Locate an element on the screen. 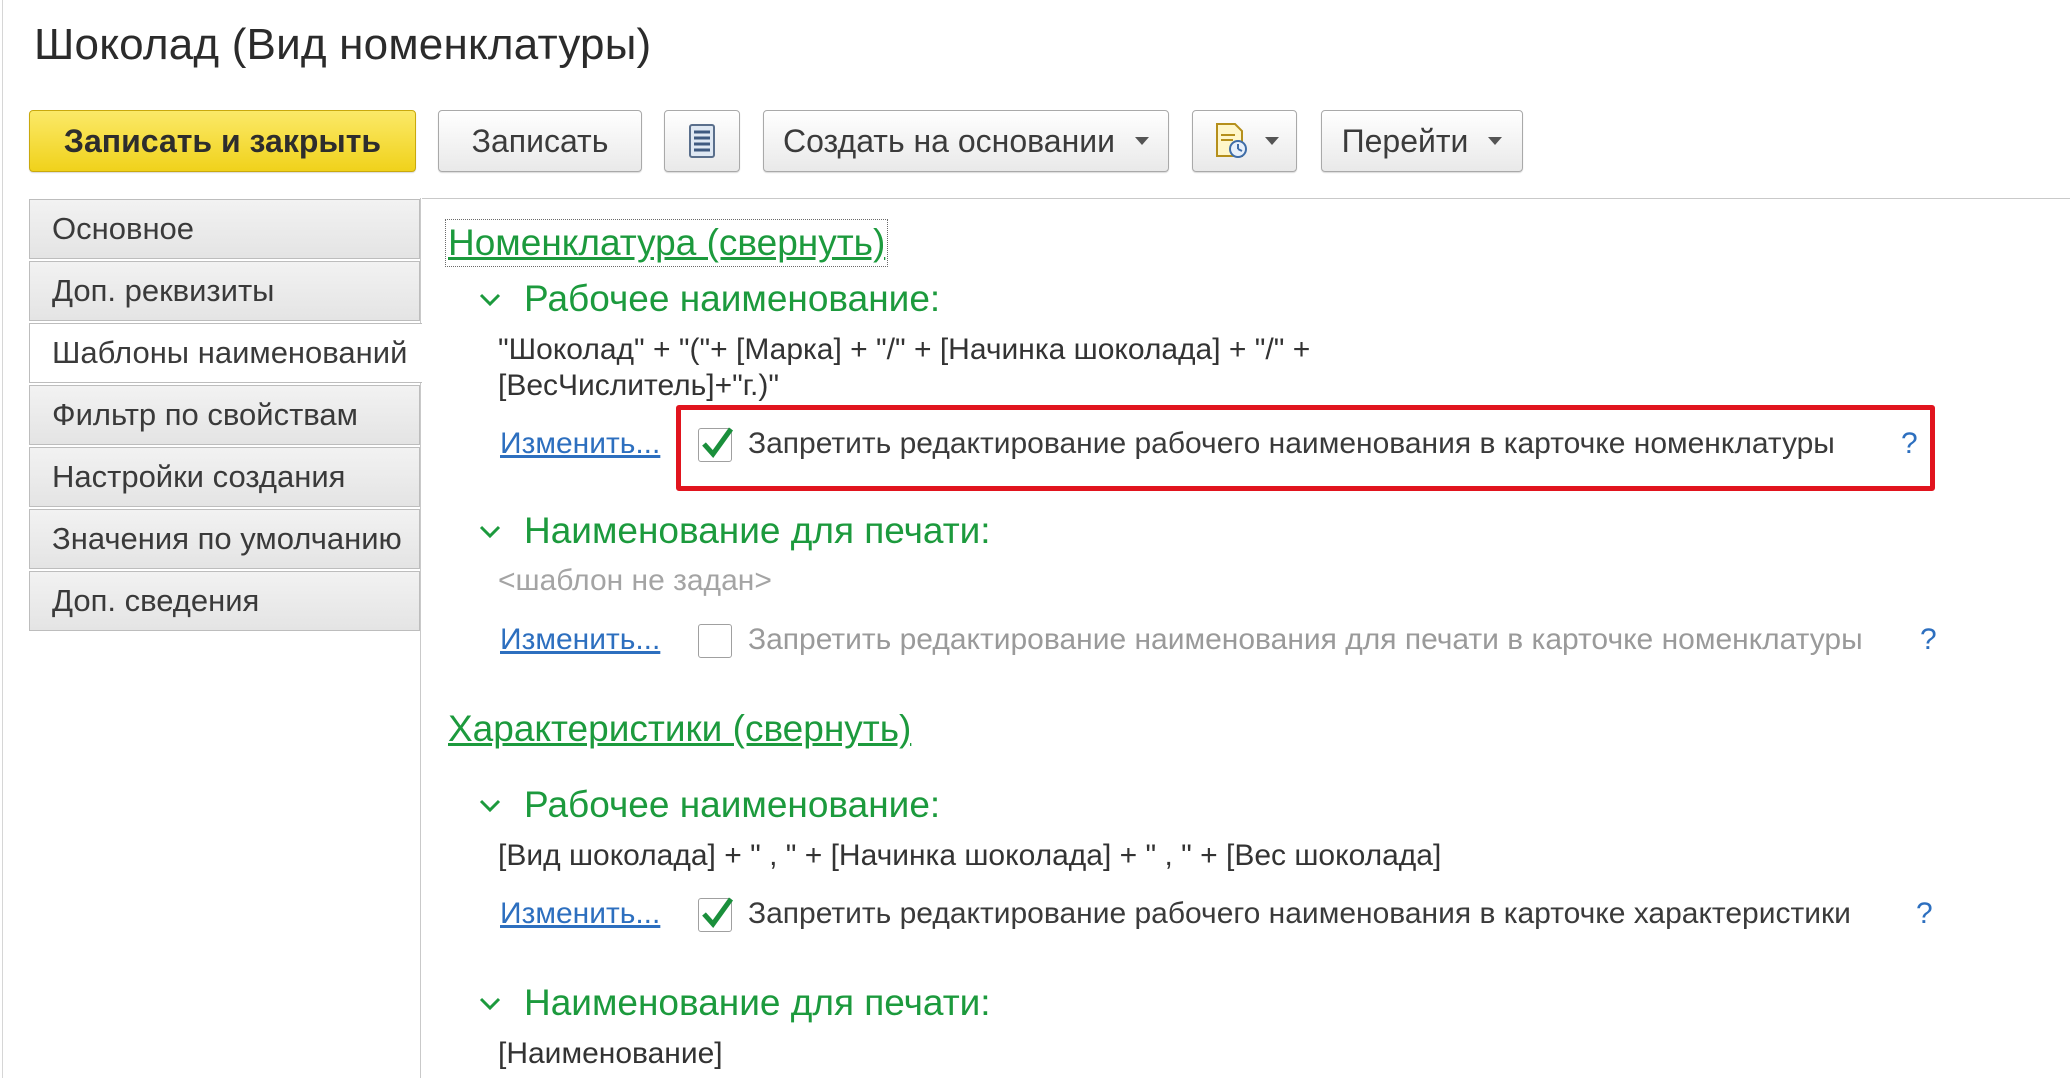 This screenshot has height=1078, width=2070. goto-label: Перейти is located at coordinates (1405, 140).